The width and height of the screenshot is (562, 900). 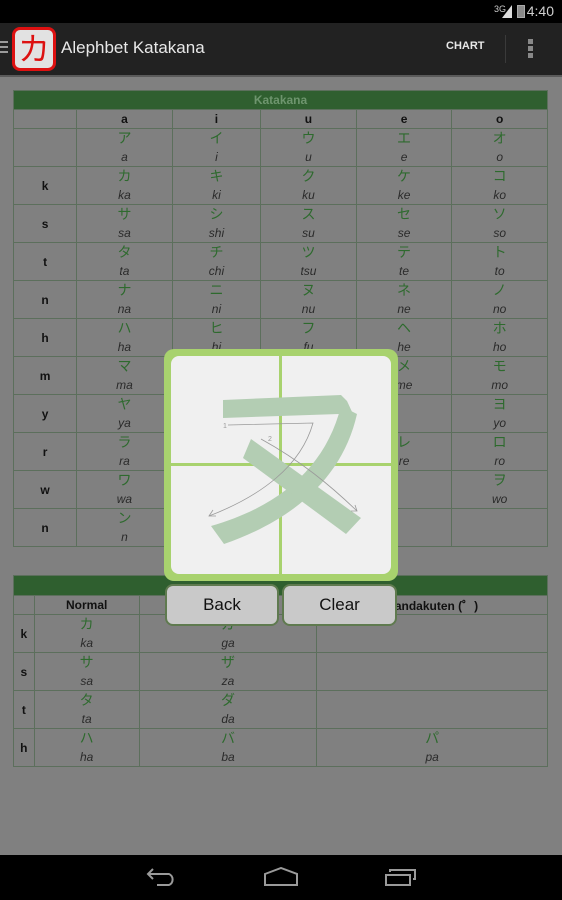 I want to click on kana-cell: ク ku, so click(x=308, y=185).